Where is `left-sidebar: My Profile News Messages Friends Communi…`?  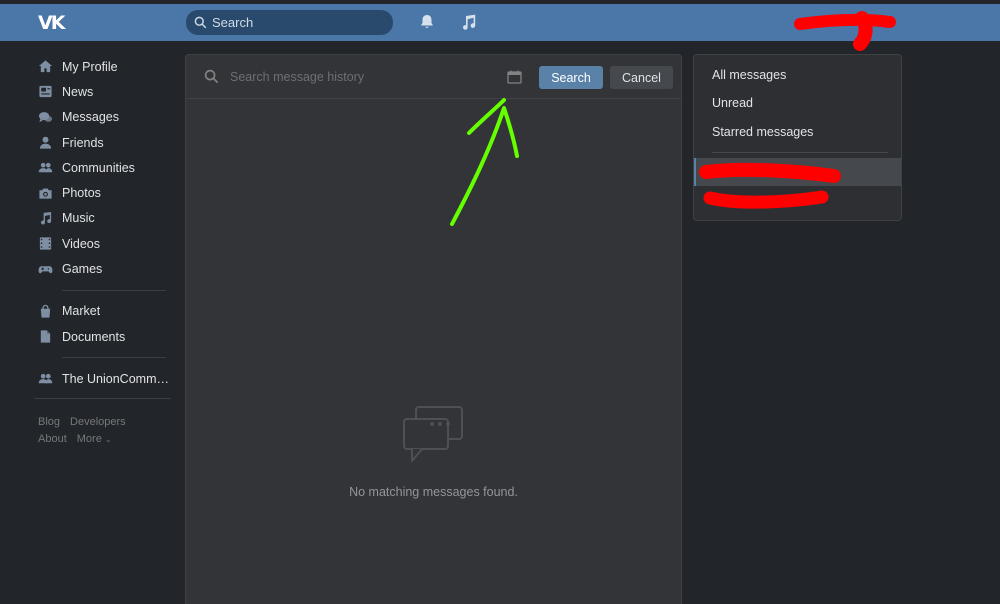 left-sidebar: My Profile News Messages Friends Communi… is located at coordinates (104, 223).